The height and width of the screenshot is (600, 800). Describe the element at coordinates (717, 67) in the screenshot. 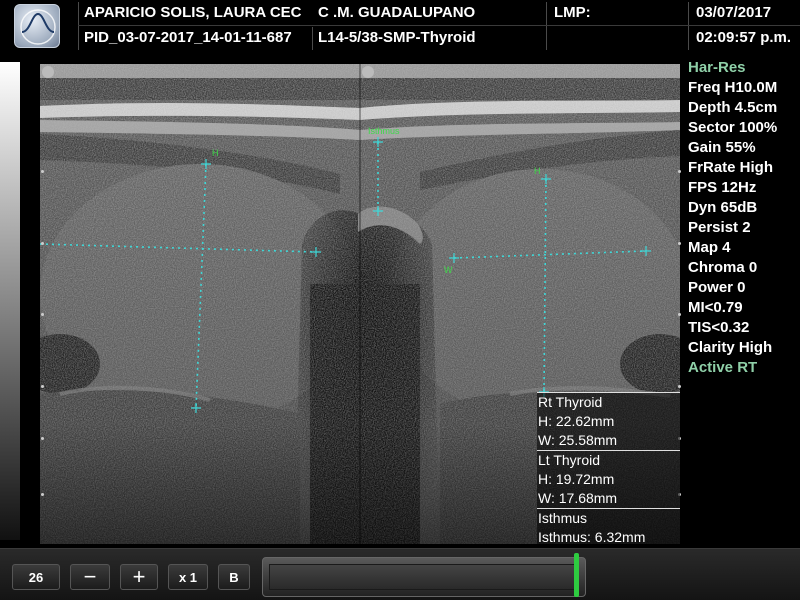

I see `parameter-item: Har-Res` at that location.